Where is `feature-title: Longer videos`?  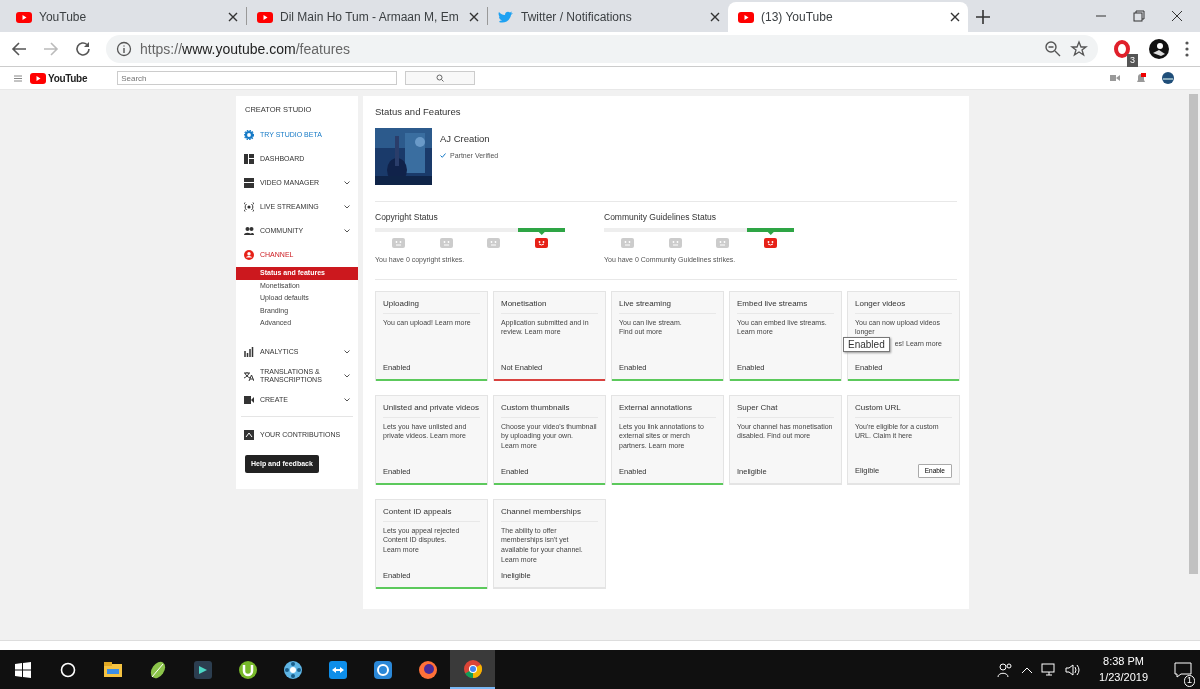 feature-title: Longer videos is located at coordinates (903, 305).